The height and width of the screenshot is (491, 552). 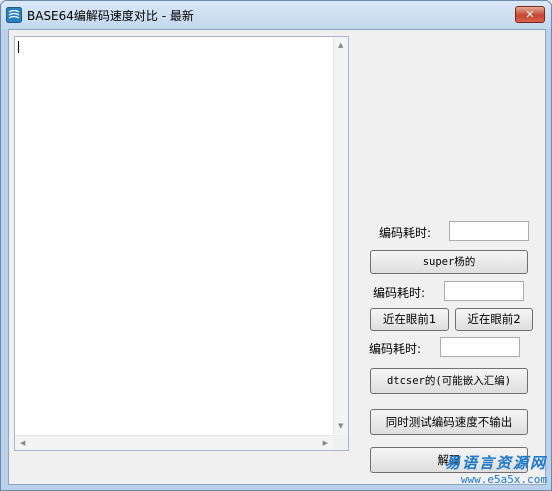 What do you see at coordinates (449, 262) in the screenshot?
I see `superyang-button: super杨的` at bounding box center [449, 262].